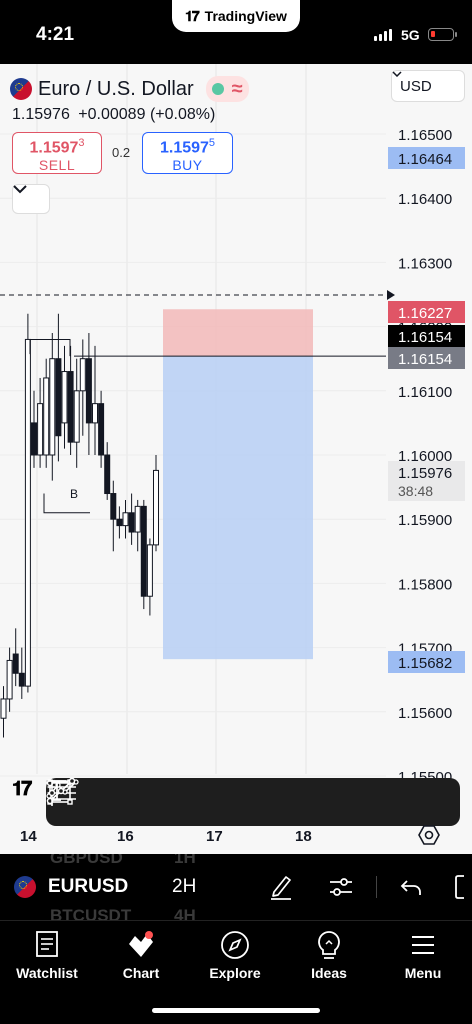 Image resolution: width=472 pixels, height=1024 pixels. What do you see at coordinates (329, 973) in the screenshot?
I see `nav-label: Ideas` at bounding box center [329, 973].